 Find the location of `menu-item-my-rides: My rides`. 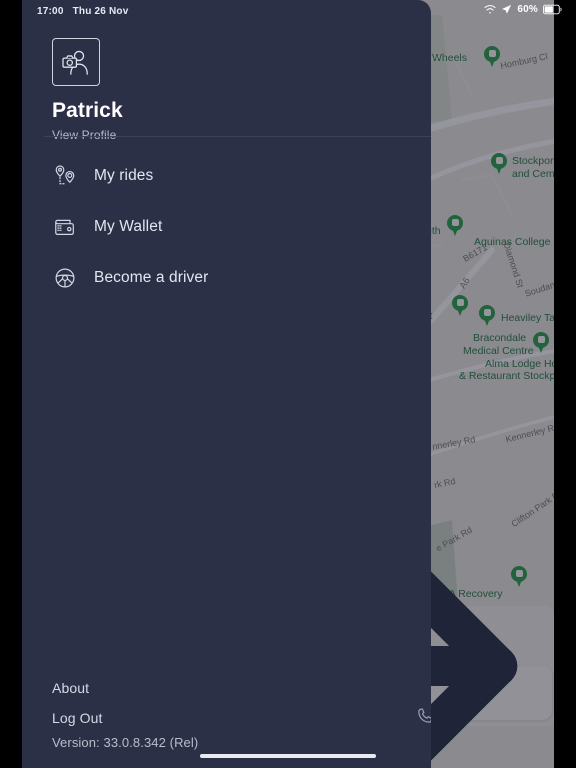

menu-item-my-rides: My rides is located at coordinates (226, 175).